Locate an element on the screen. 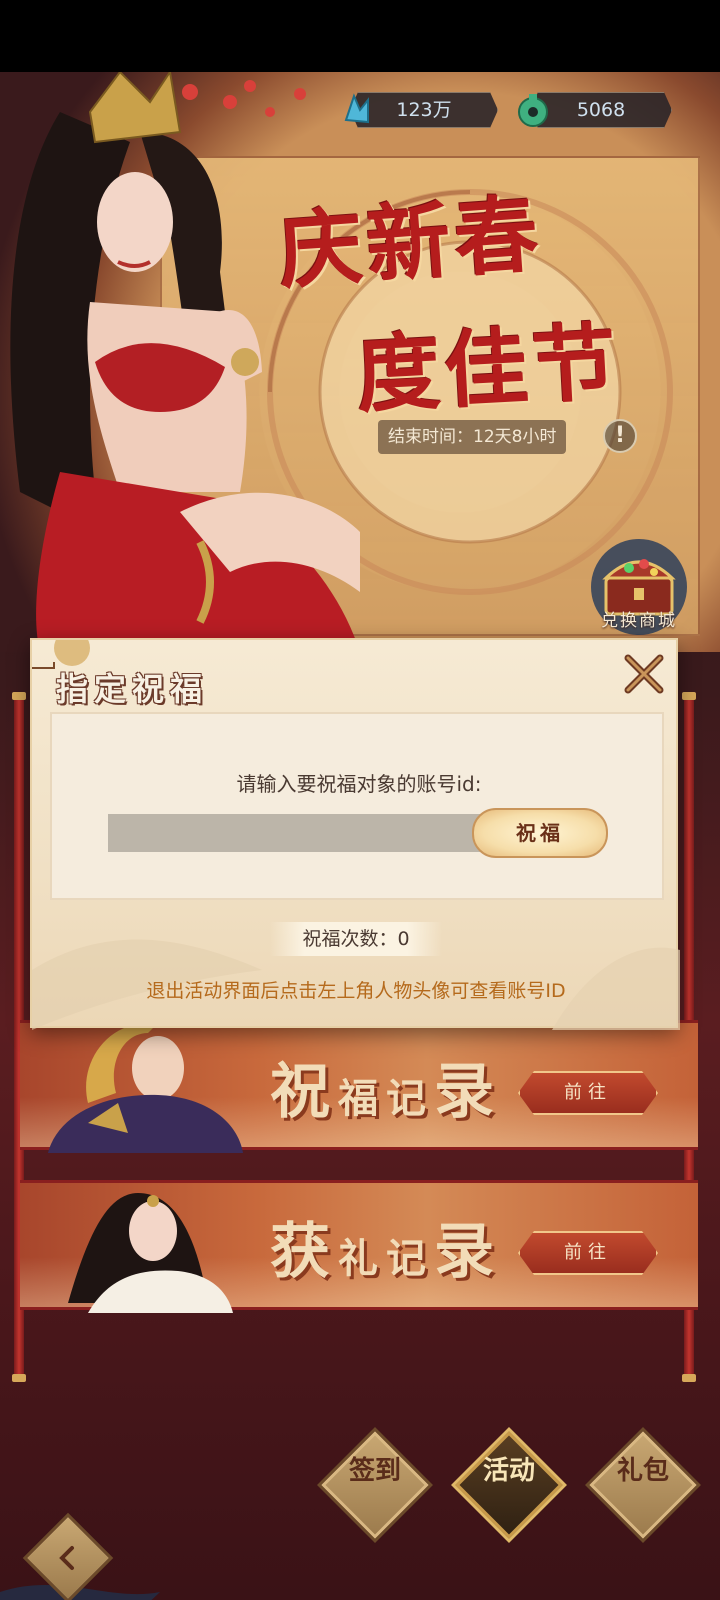  exchange-shop-label: 兑换商城 is located at coordinates (639, 618).